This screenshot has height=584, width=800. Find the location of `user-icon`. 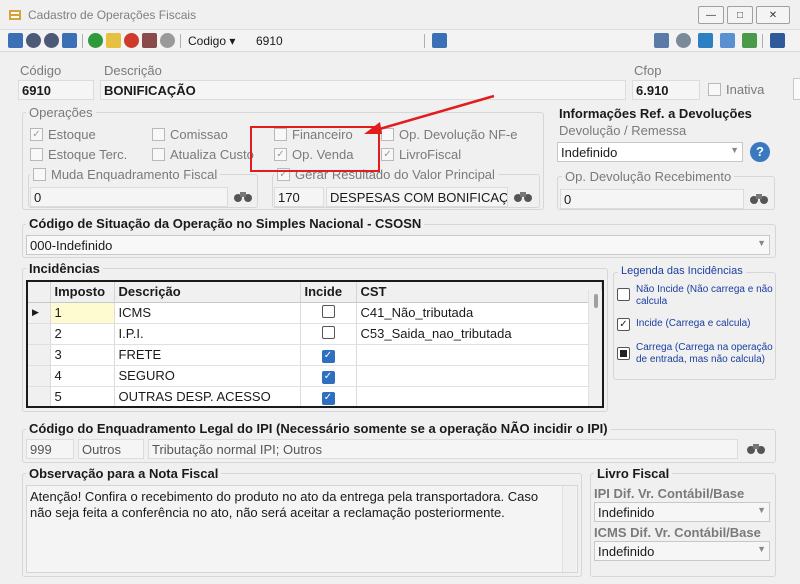

user-icon is located at coordinates (749, 40).